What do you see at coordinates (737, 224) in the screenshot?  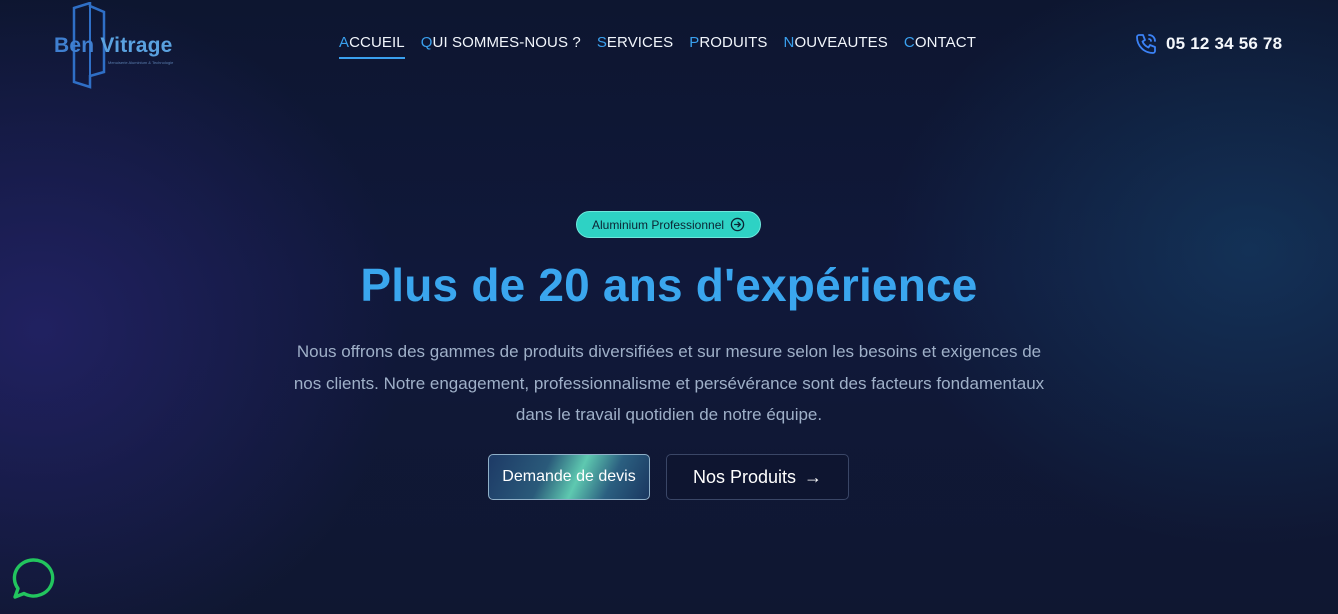 I see `arrow-circle-right-icon` at bounding box center [737, 224].